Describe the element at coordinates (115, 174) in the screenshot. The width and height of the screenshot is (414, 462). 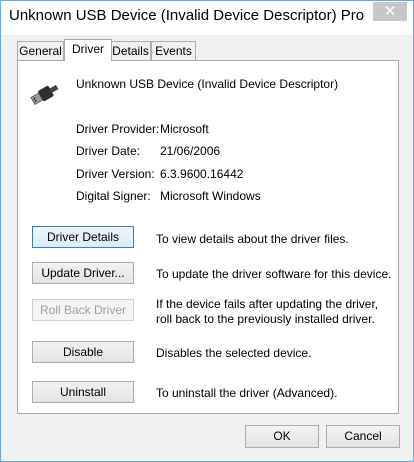
I see `info-label: Driver Version:` at that location.